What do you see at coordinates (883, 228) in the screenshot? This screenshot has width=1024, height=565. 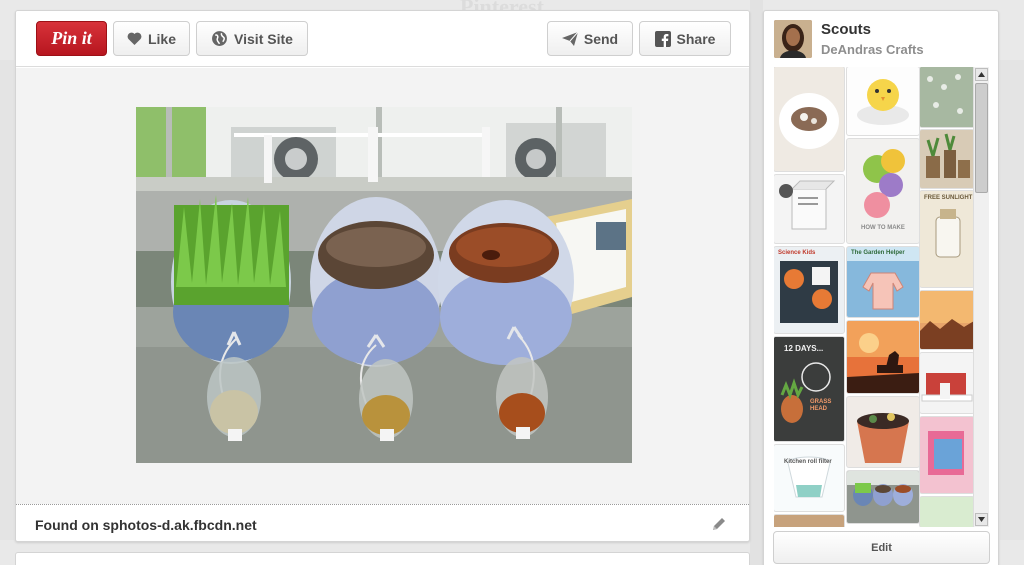 I see `thumb-label-how-to: HOW TO MAKE` at bounding box center [883, 228].